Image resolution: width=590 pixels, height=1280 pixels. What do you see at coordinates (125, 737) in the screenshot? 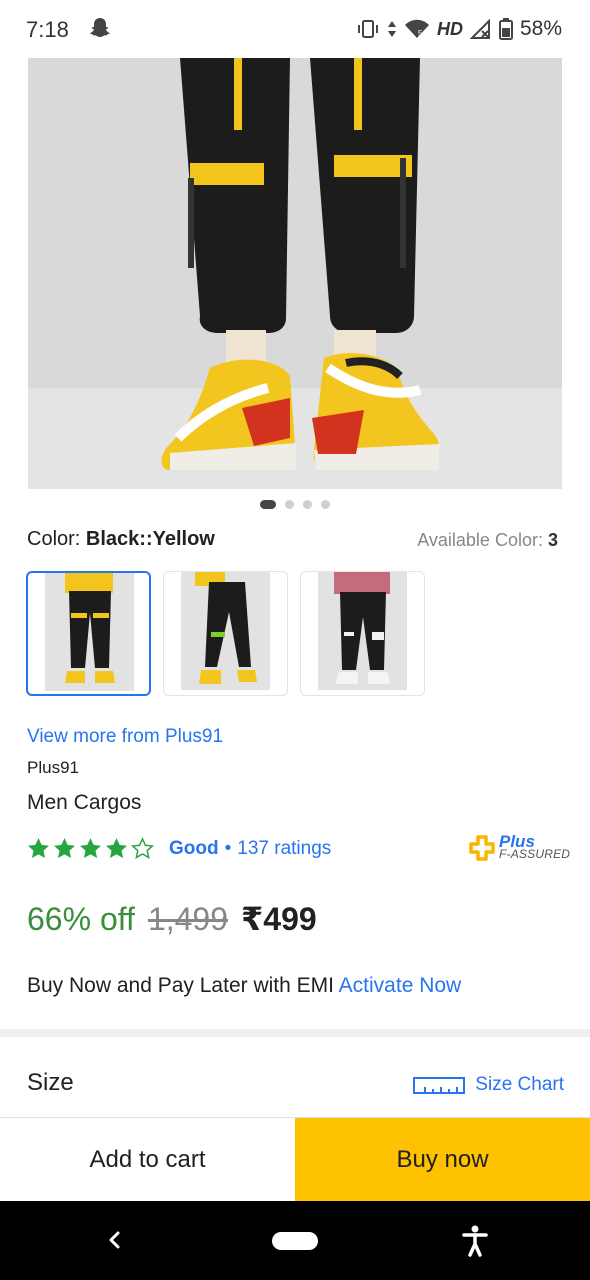
I see `view-more-link: View more from Plus91` at bounding box center [125, 737].